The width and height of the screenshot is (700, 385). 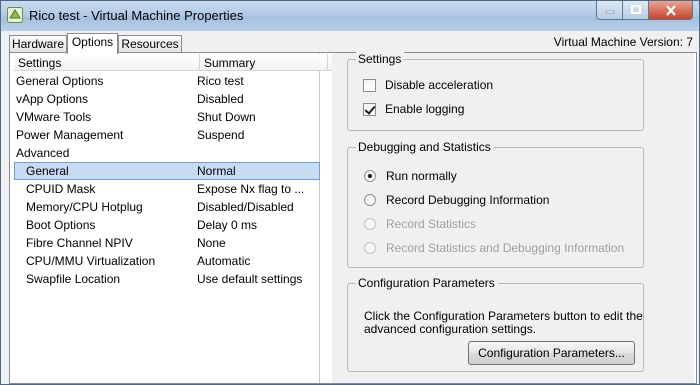 I want to click on row-summary: Disabled, so click(x=220, y=99).